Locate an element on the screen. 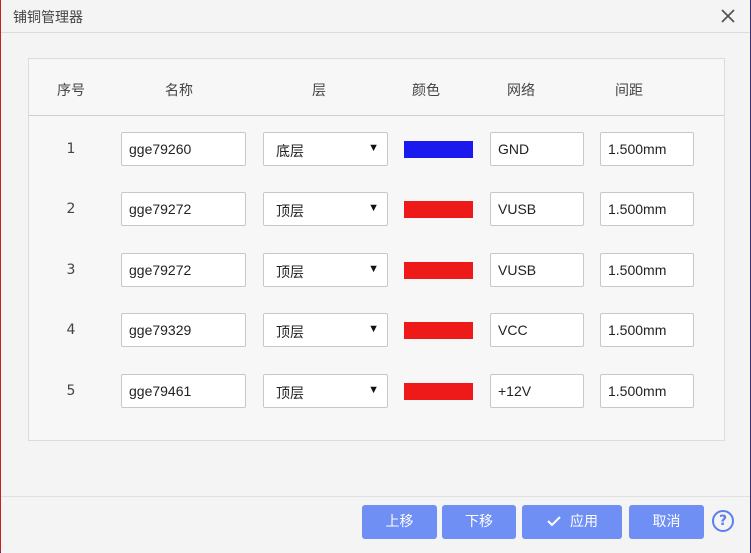 The width and height of the screenshot is (751, 553). cancel-label: 取消 is located at coordinates (666, 522).